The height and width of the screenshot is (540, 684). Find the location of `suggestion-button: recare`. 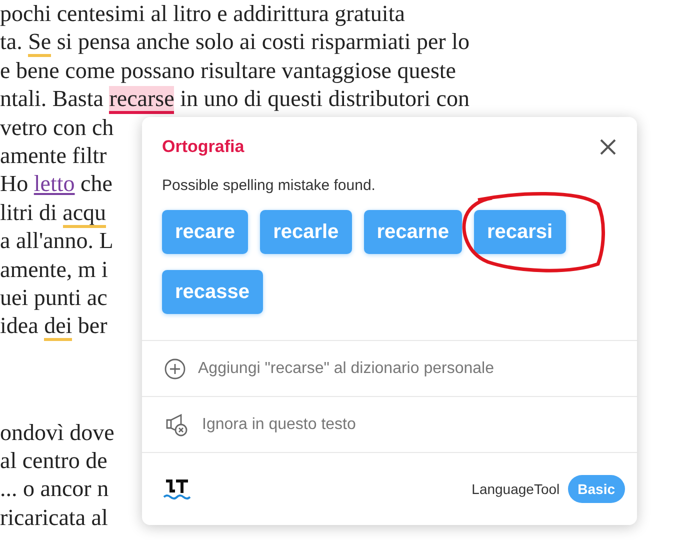

suggestion-button: recare is located at coordinates (205, 232).